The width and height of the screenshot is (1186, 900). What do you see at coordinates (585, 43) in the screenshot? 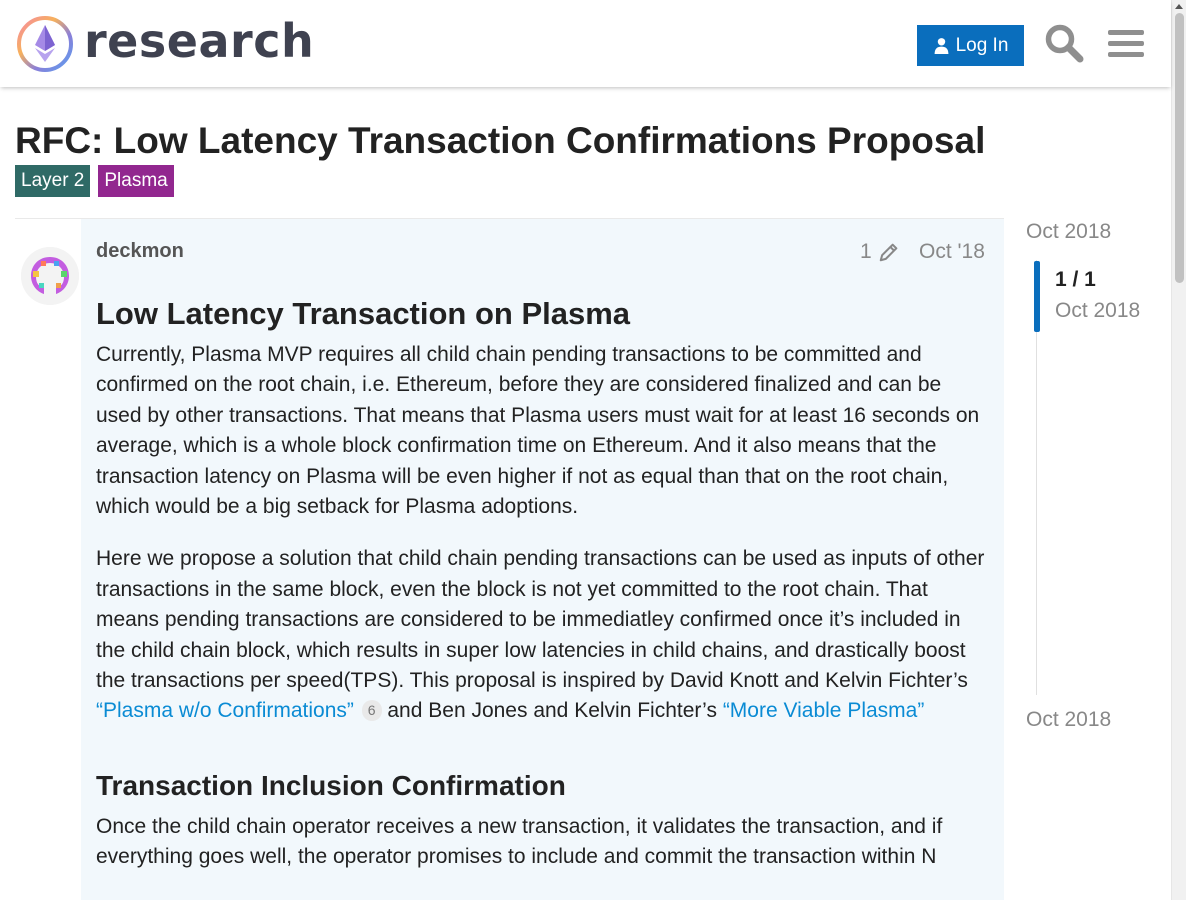
I see `site-header: research Log In` at bounding box center [585, 43].